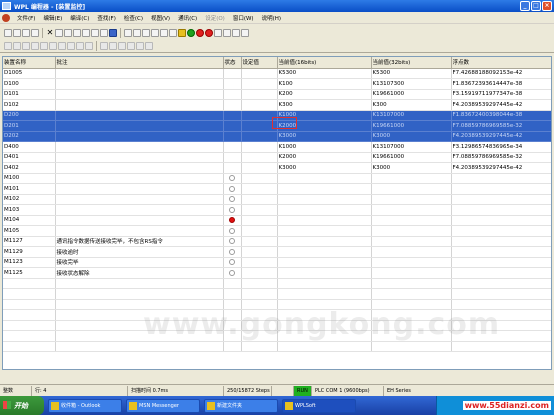 The width and height of the screenshot is (554, 415). I want to click on table-row: M103, so click(277, 210).